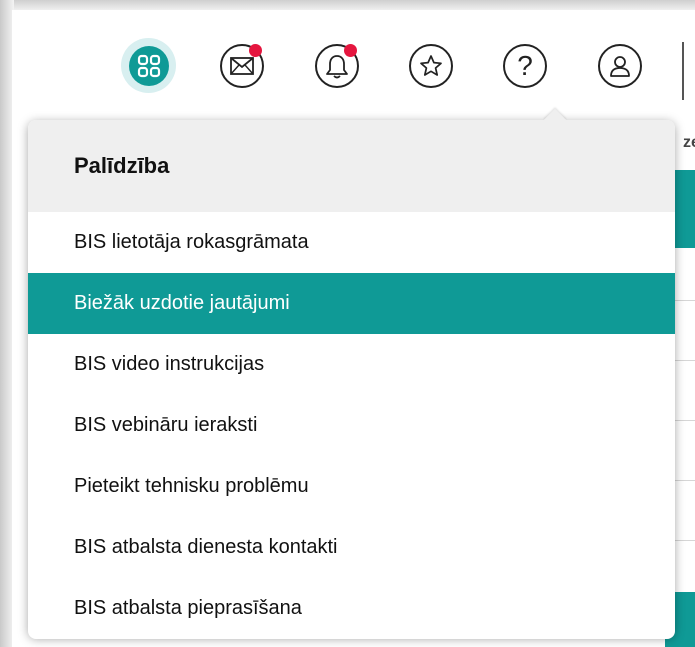 The height and width of the screenshot is (647, 695). What do you see at coordinates (351, 547) in the screenshot?
I see `menu-item-support-contacts: BIS atbalsta dienesta kontakti` at bounding box center [351, 547].